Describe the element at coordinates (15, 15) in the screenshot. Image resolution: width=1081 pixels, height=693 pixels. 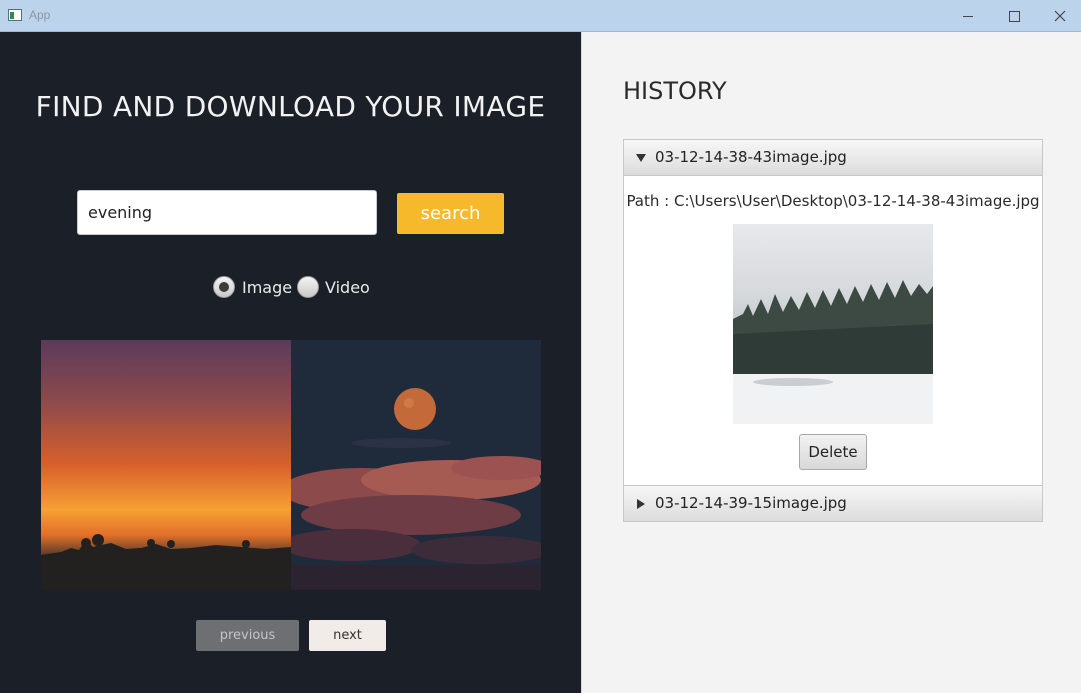
I see `app-window-icon` at that location.